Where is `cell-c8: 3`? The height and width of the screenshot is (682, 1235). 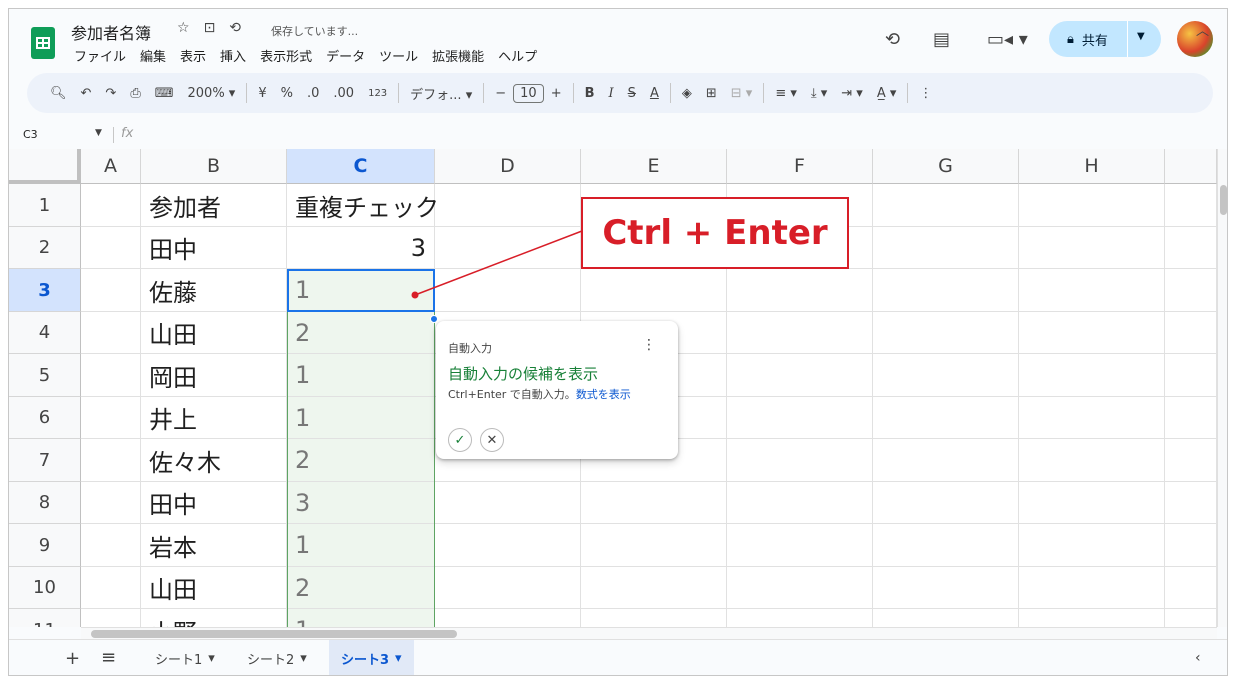
cell-c8: 3 is located at coordinates (361, 503).